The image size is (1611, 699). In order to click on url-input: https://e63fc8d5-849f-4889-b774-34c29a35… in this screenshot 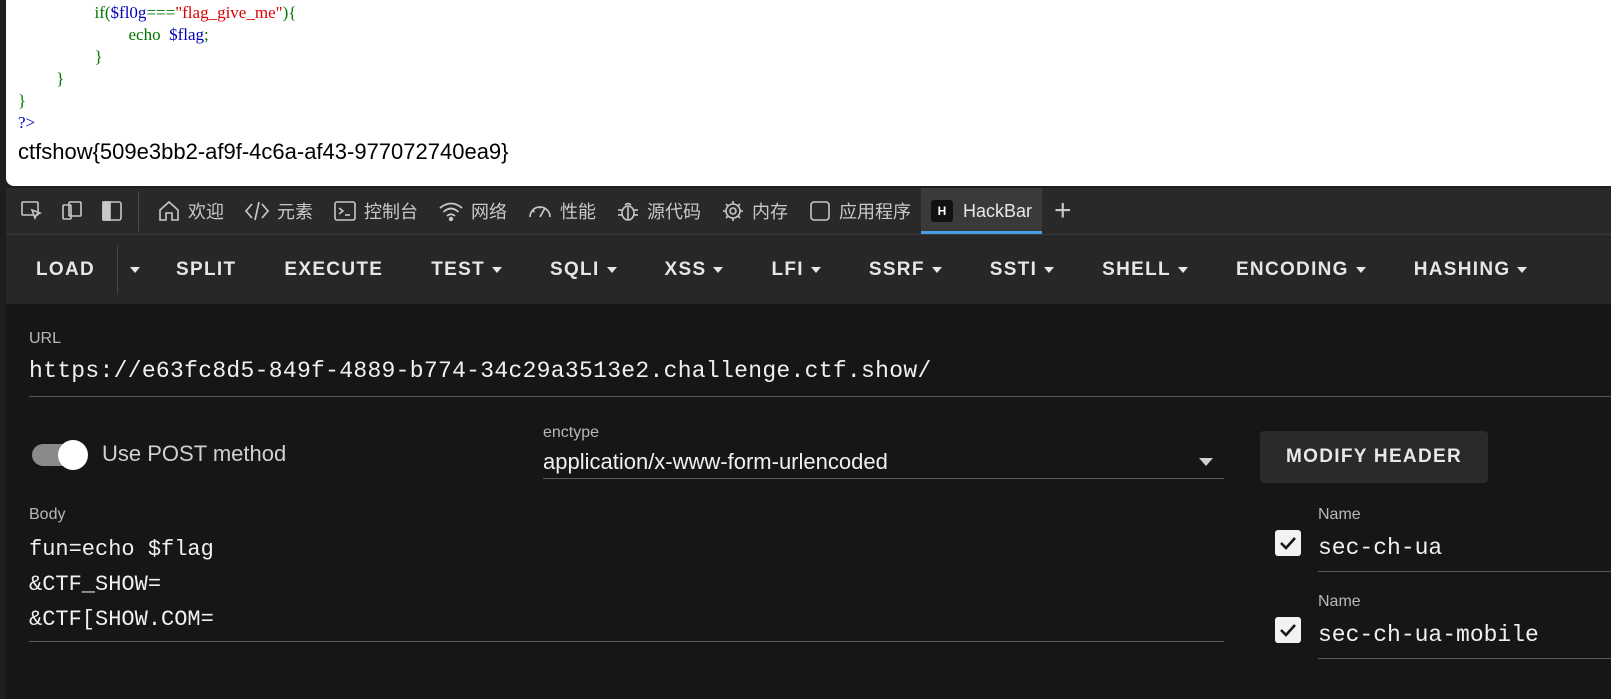, I will do `click(480, 371)`.